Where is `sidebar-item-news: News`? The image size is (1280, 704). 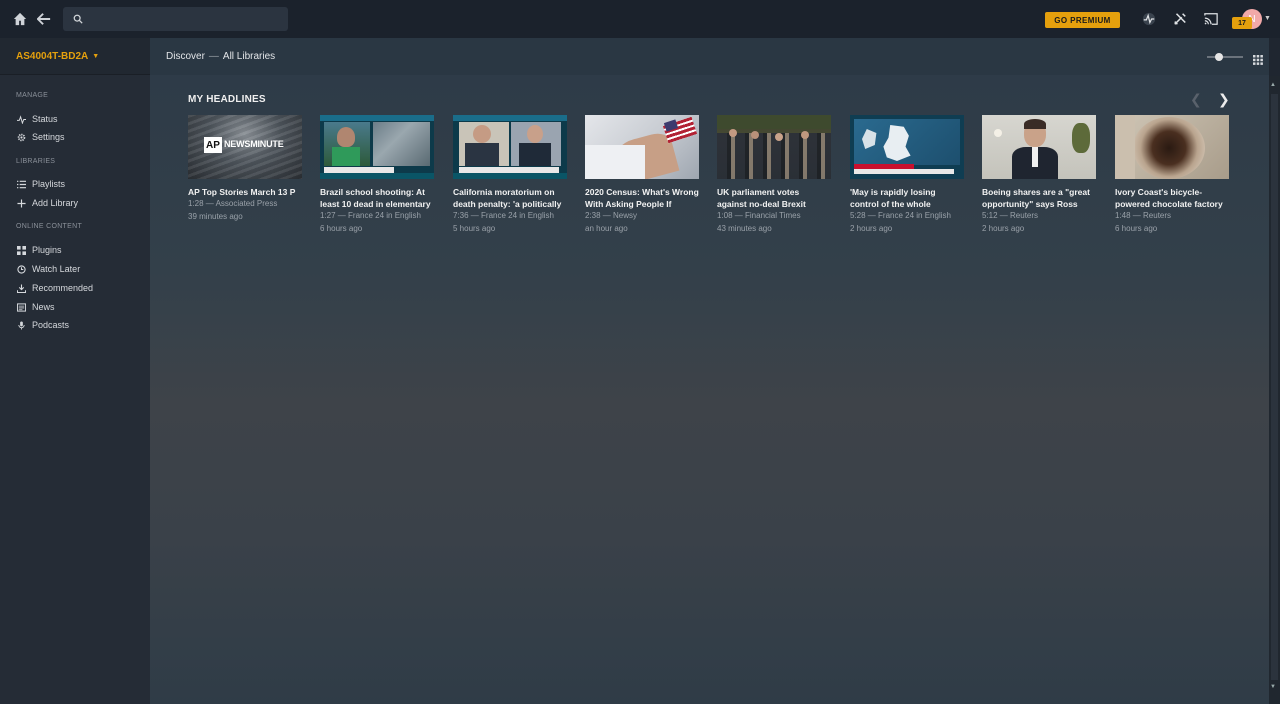
sidebar-item-news: News is located at coordinates (35, 307).